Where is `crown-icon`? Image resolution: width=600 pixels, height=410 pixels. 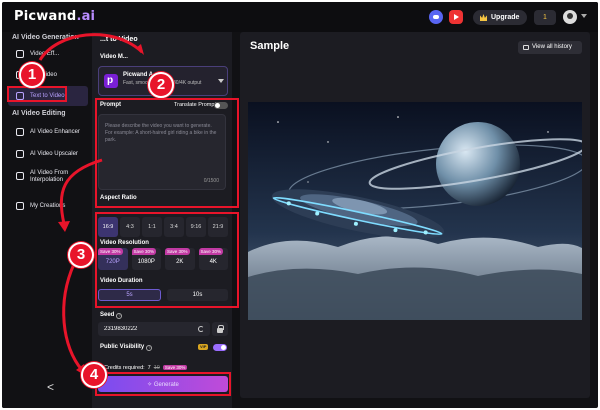
crown-icon is located at coordinates (483, 17).